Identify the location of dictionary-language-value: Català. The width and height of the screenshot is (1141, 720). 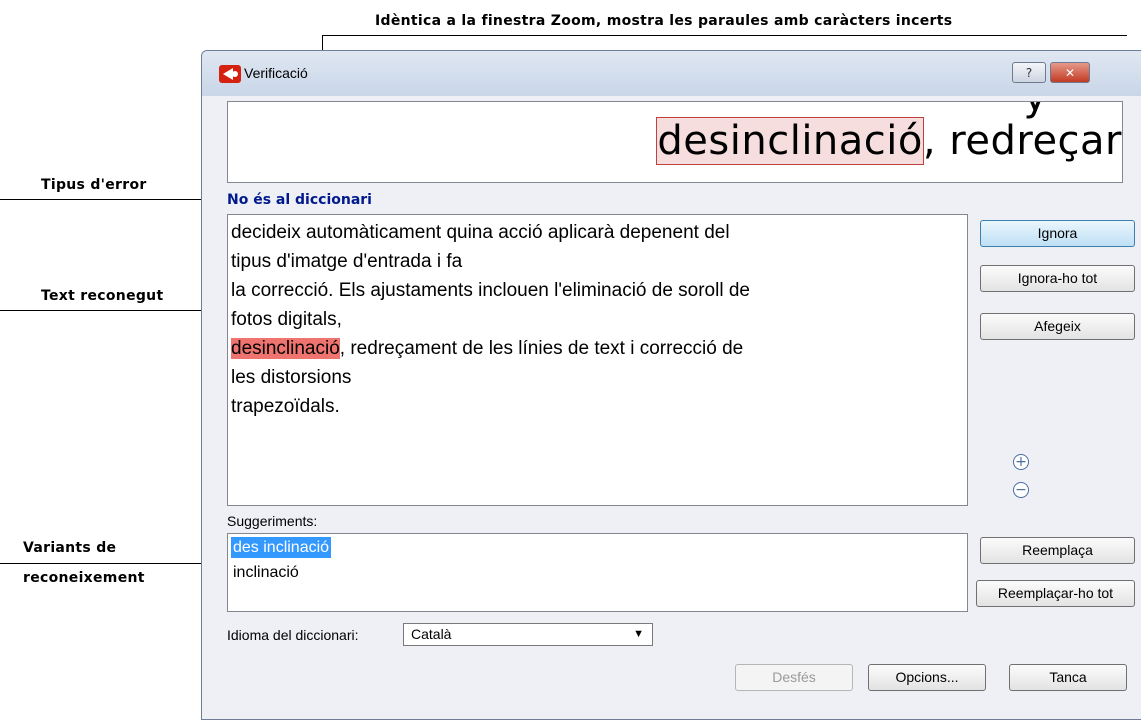
(431, 634).